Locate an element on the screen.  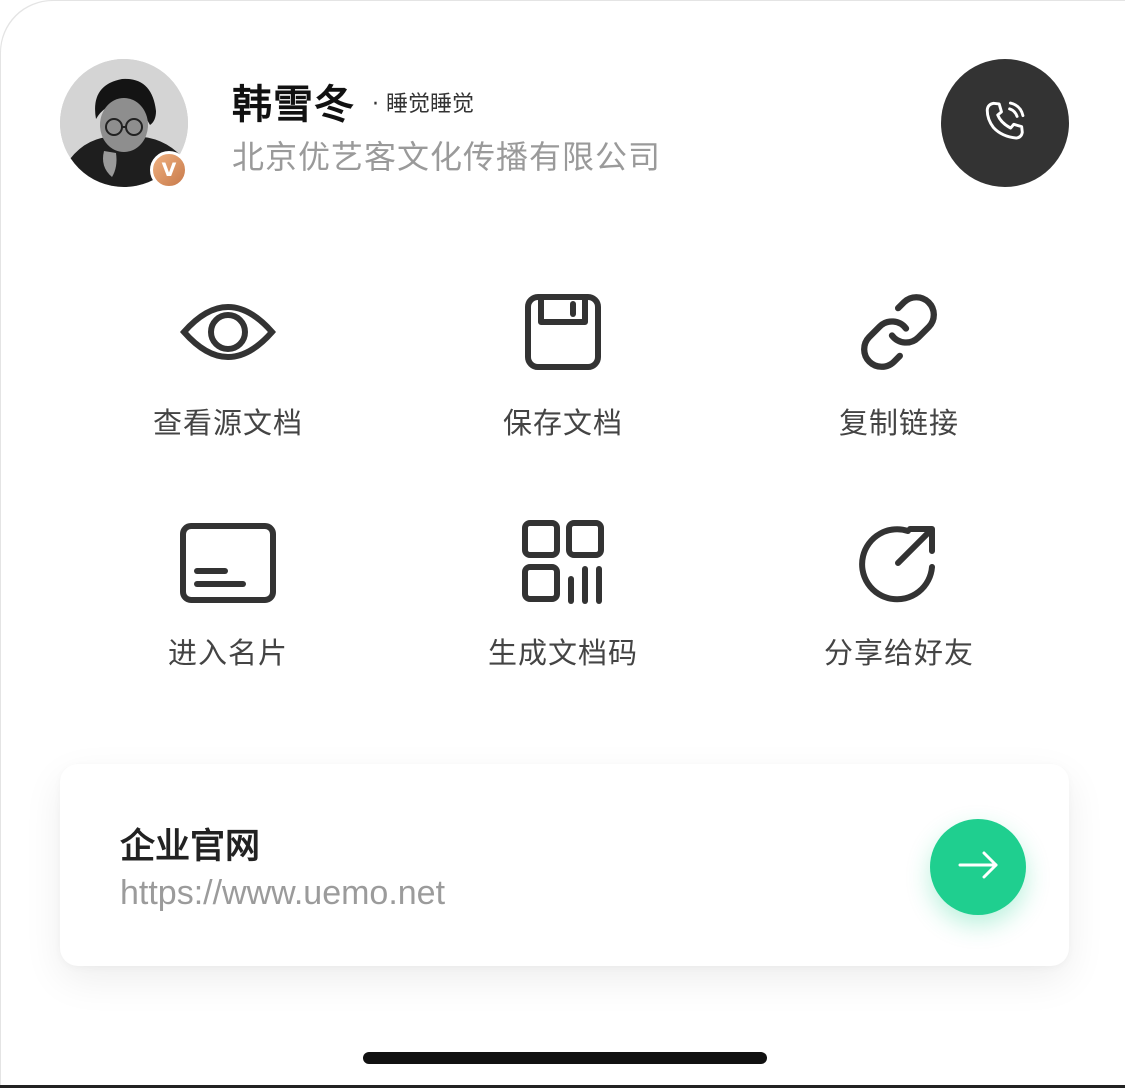
link-icon is located at coordinates (899, 332).